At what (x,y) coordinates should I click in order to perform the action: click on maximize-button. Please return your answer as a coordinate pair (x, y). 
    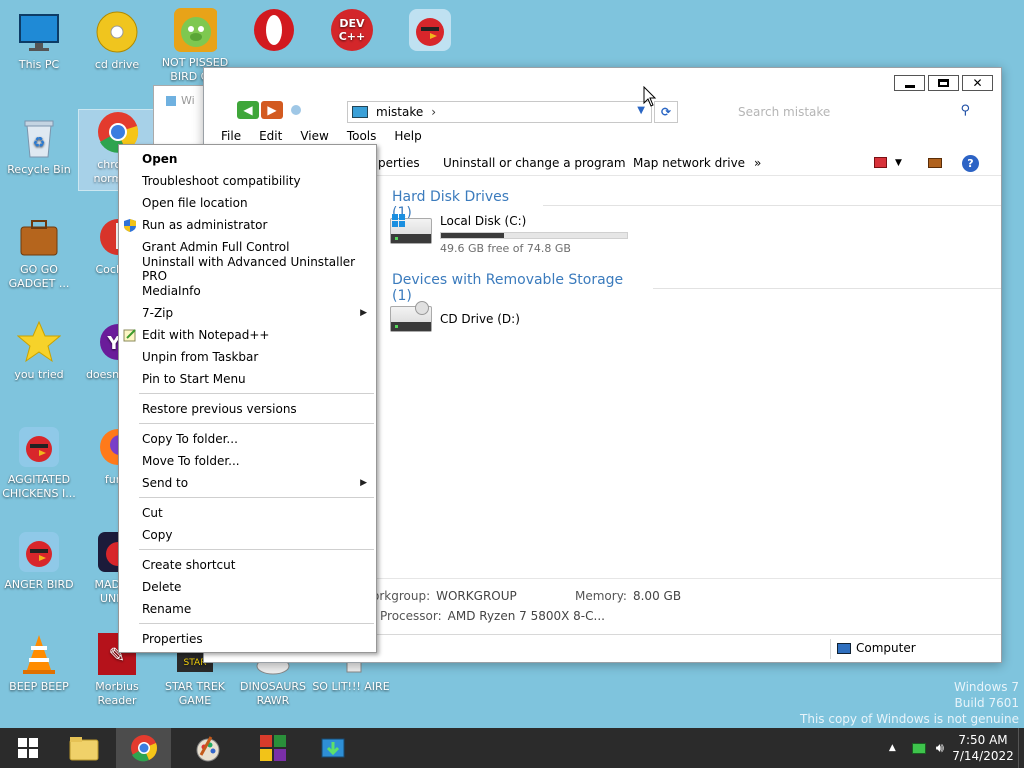
    Looking at the image, I should click on (943, 83).